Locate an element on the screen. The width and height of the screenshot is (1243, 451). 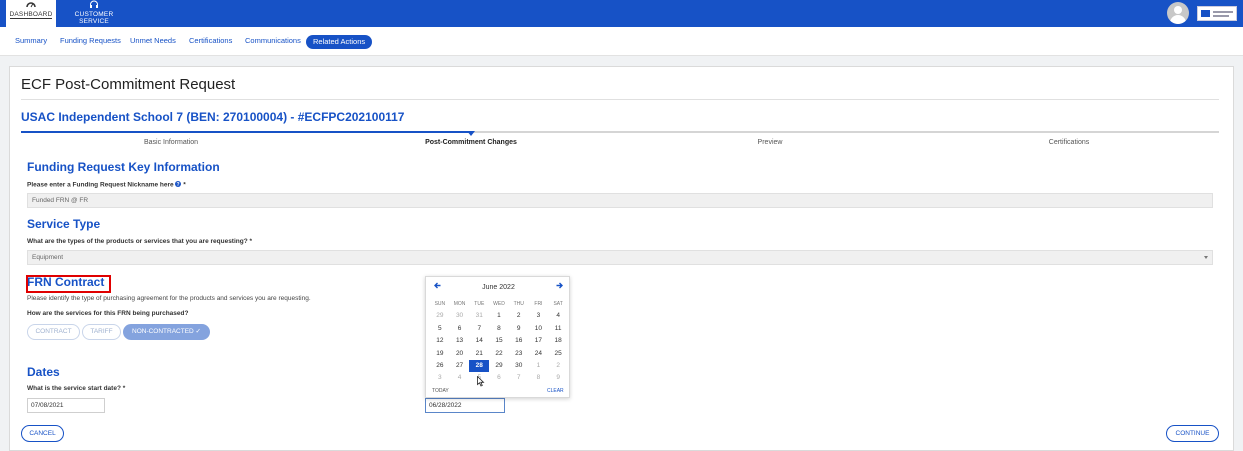
calendar-day: 31 is located at coordinates (479, 316).